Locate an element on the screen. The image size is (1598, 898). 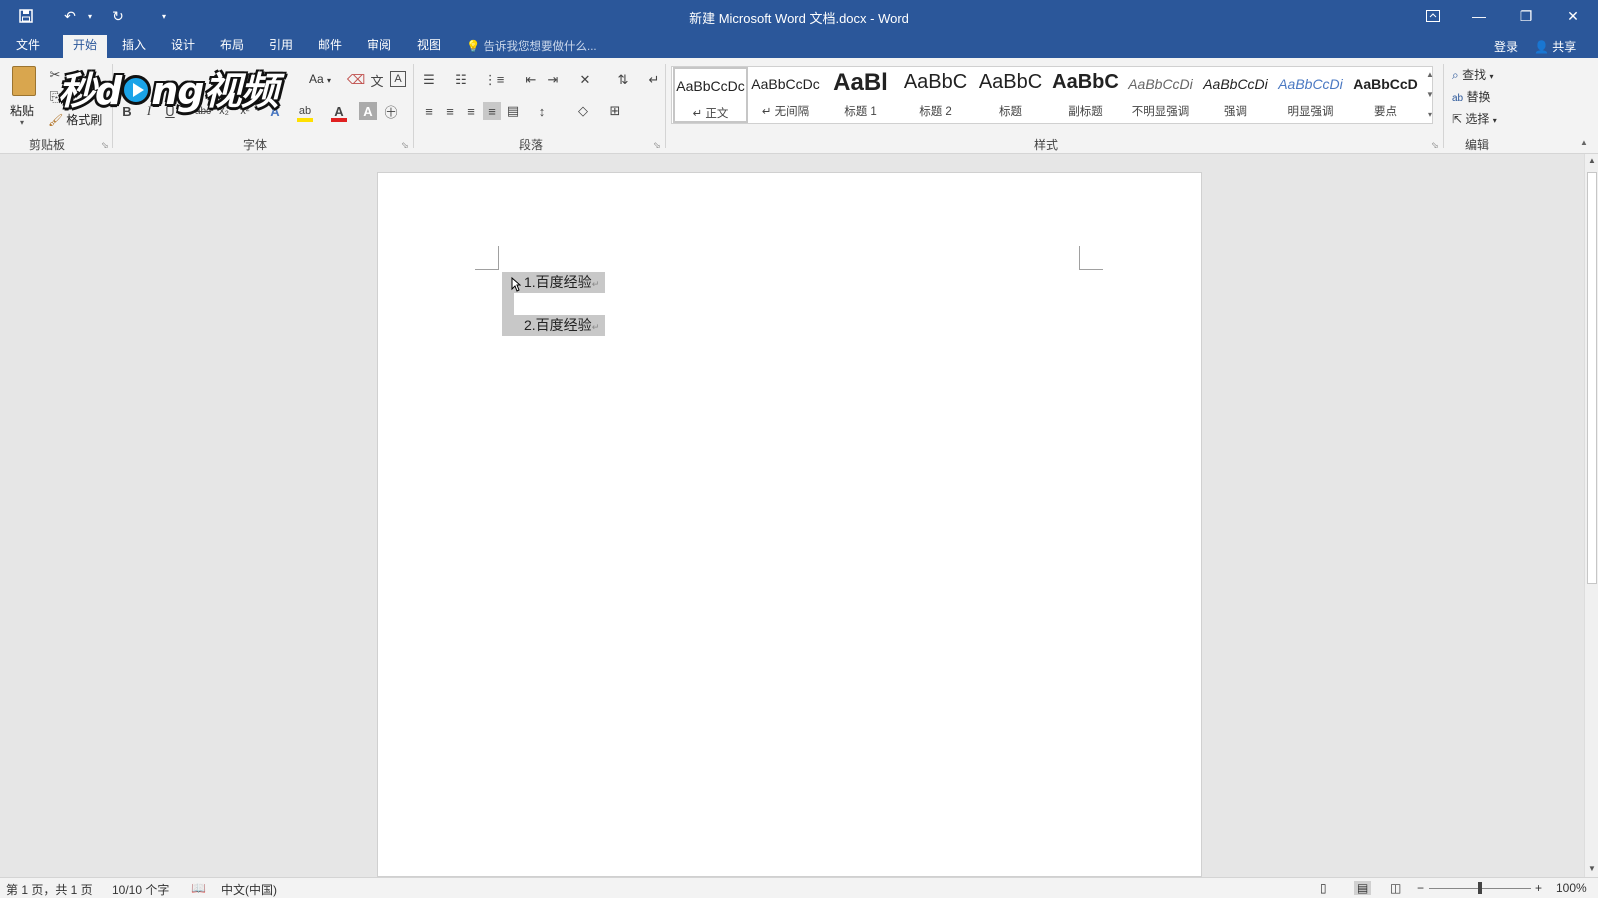
window-title: 新建 Microsoft Word 文档.docx - Word is located at coordinates (799, 18).